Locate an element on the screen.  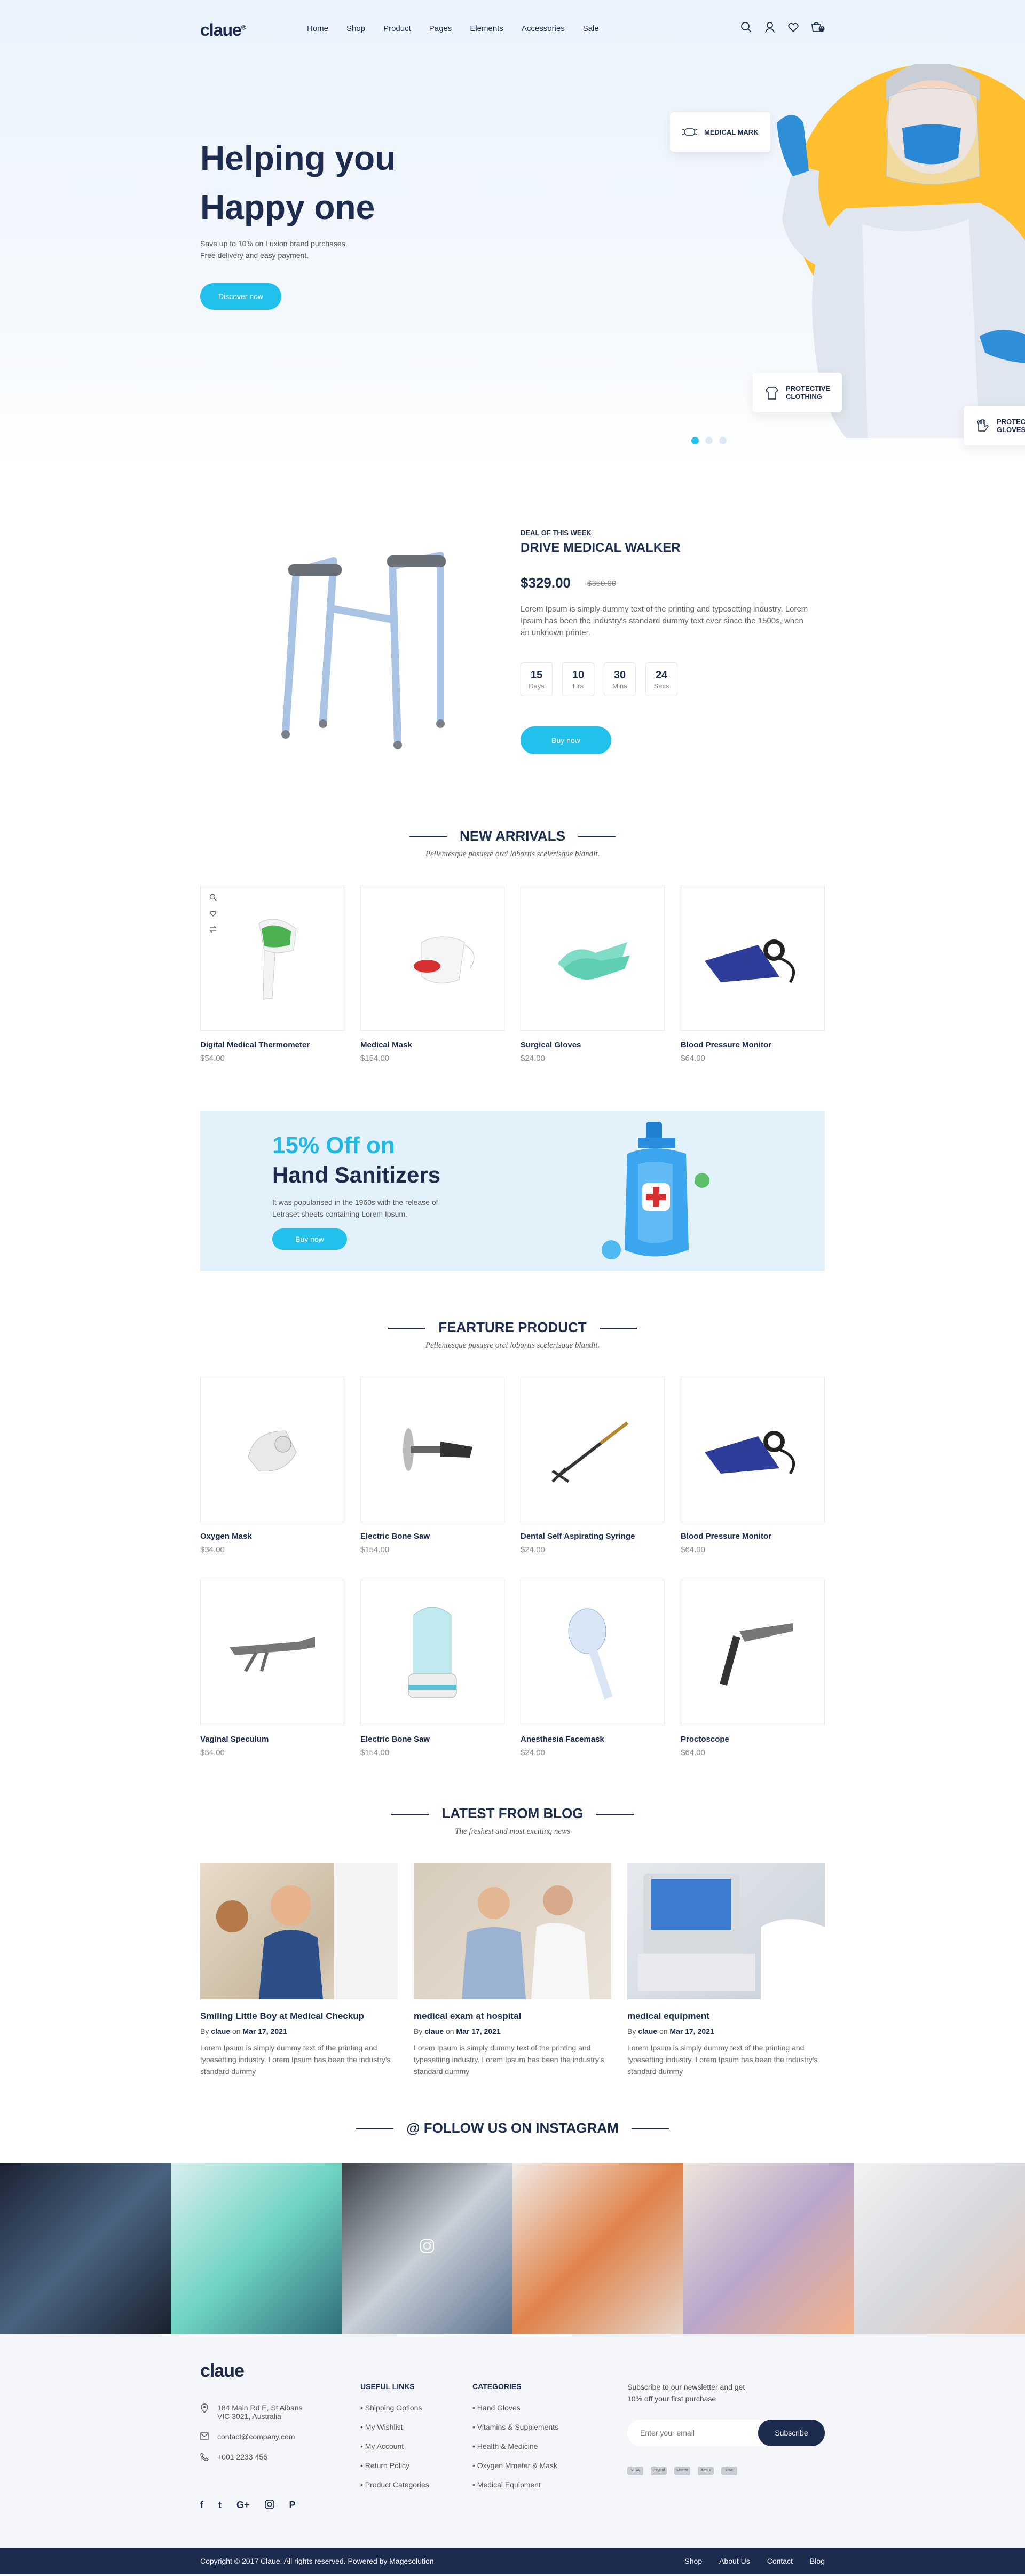
product-card: Surgical Gloves $24.00 is located at coordinates (593, 974).